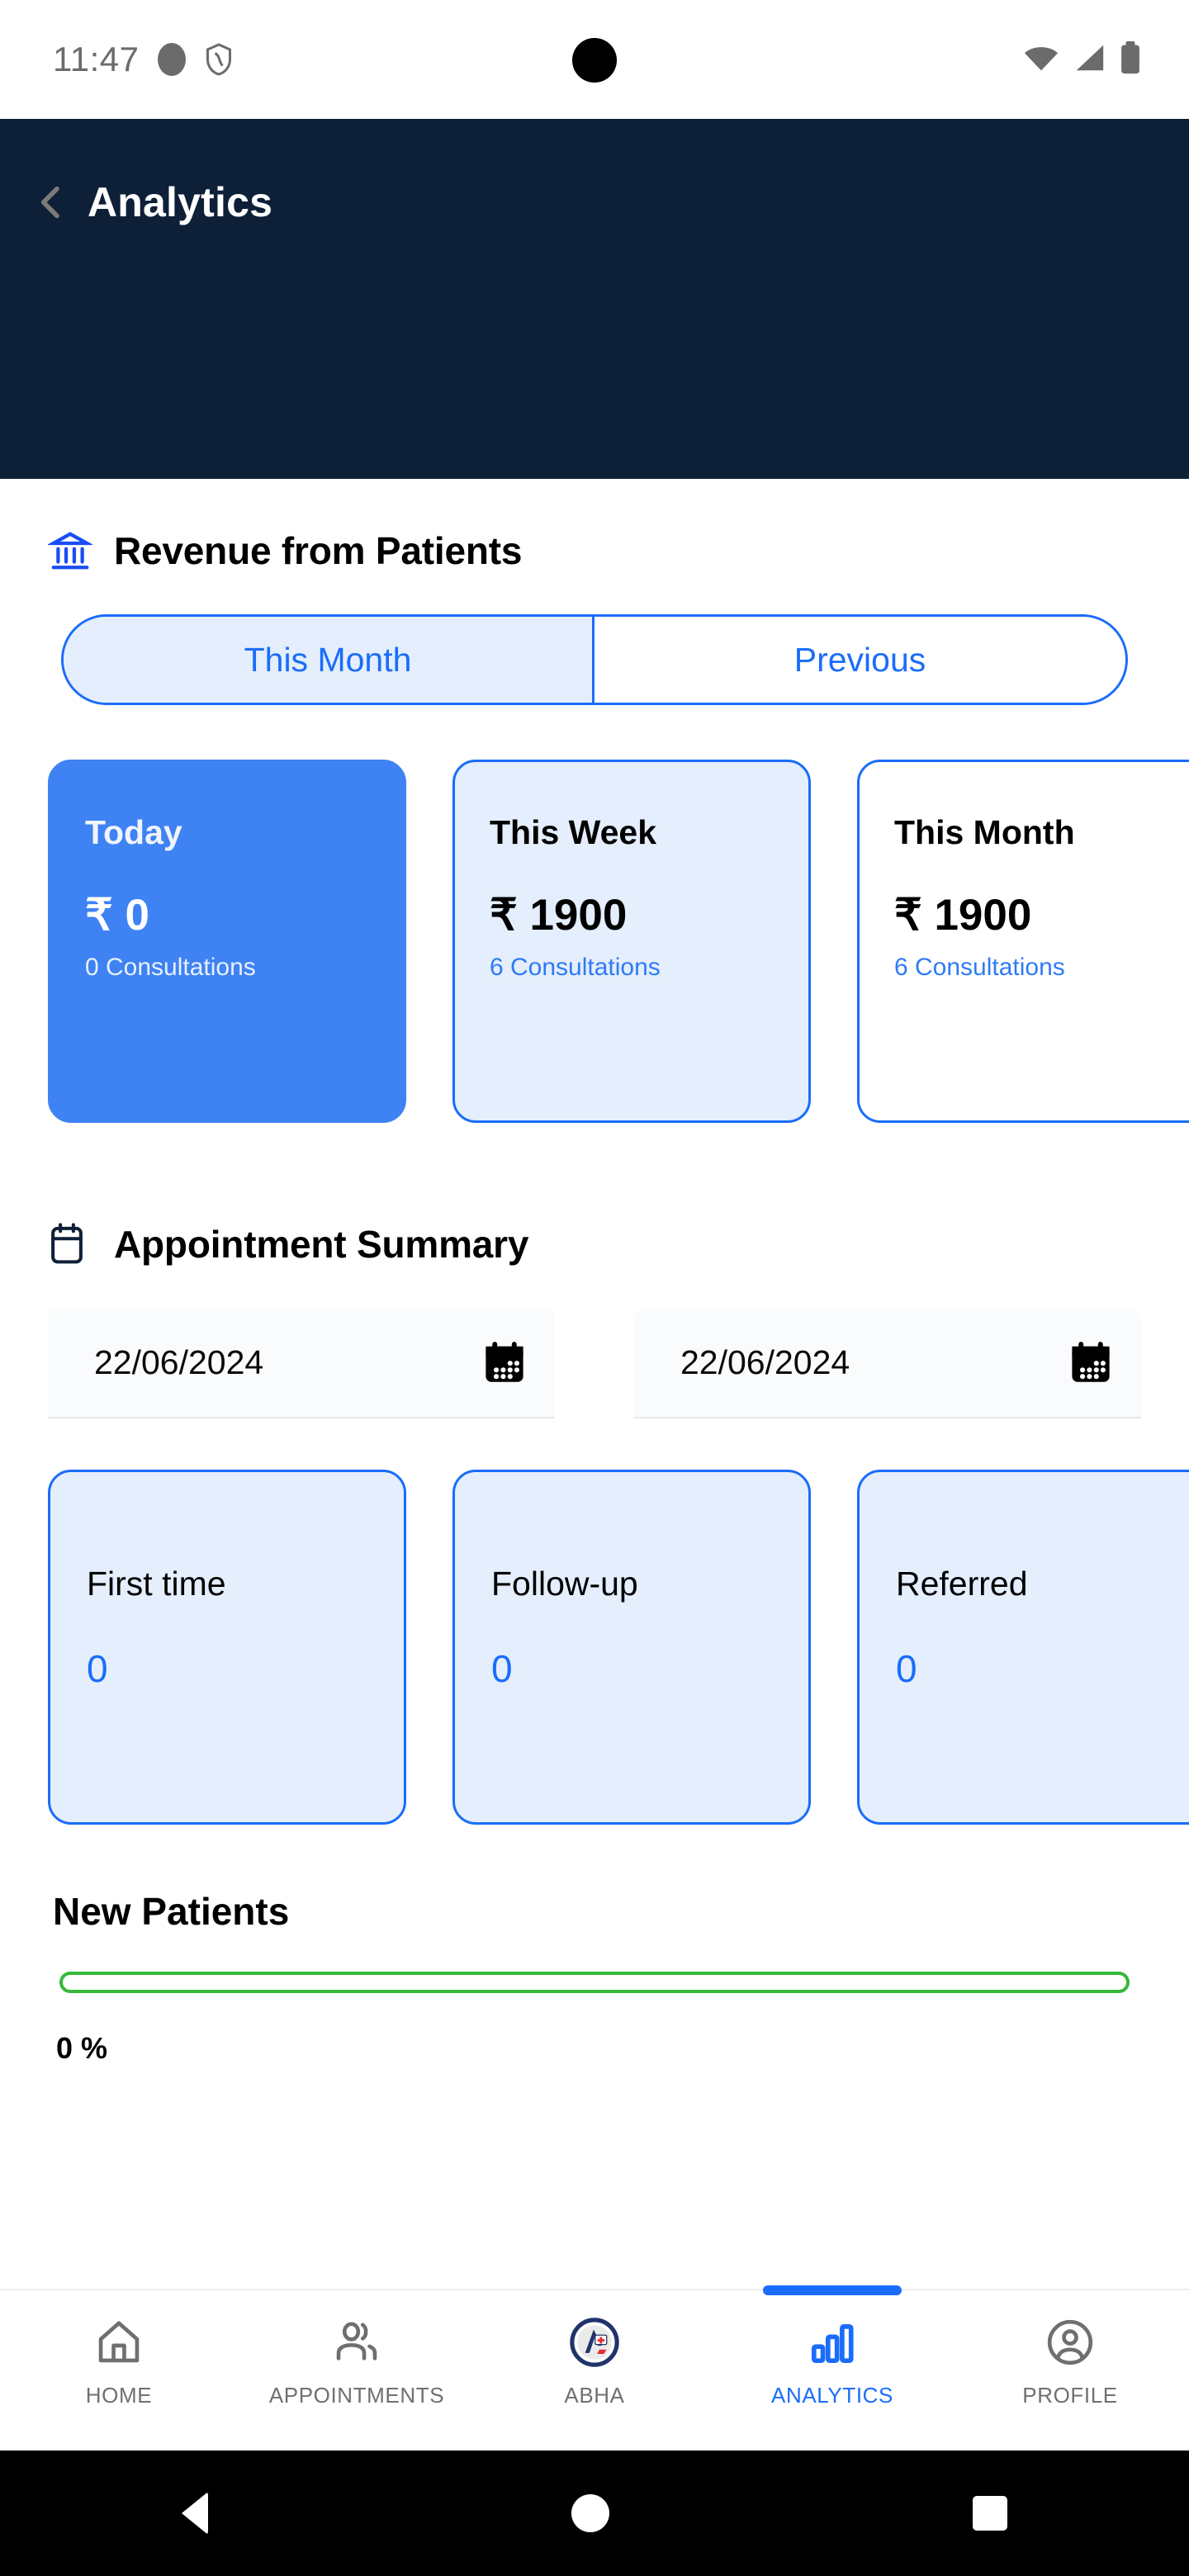  What do you see at coordinates (887, 1363) in the screenshot?
I see `date-to-field: 22/06/2024` at bounding box center [887, 1363].